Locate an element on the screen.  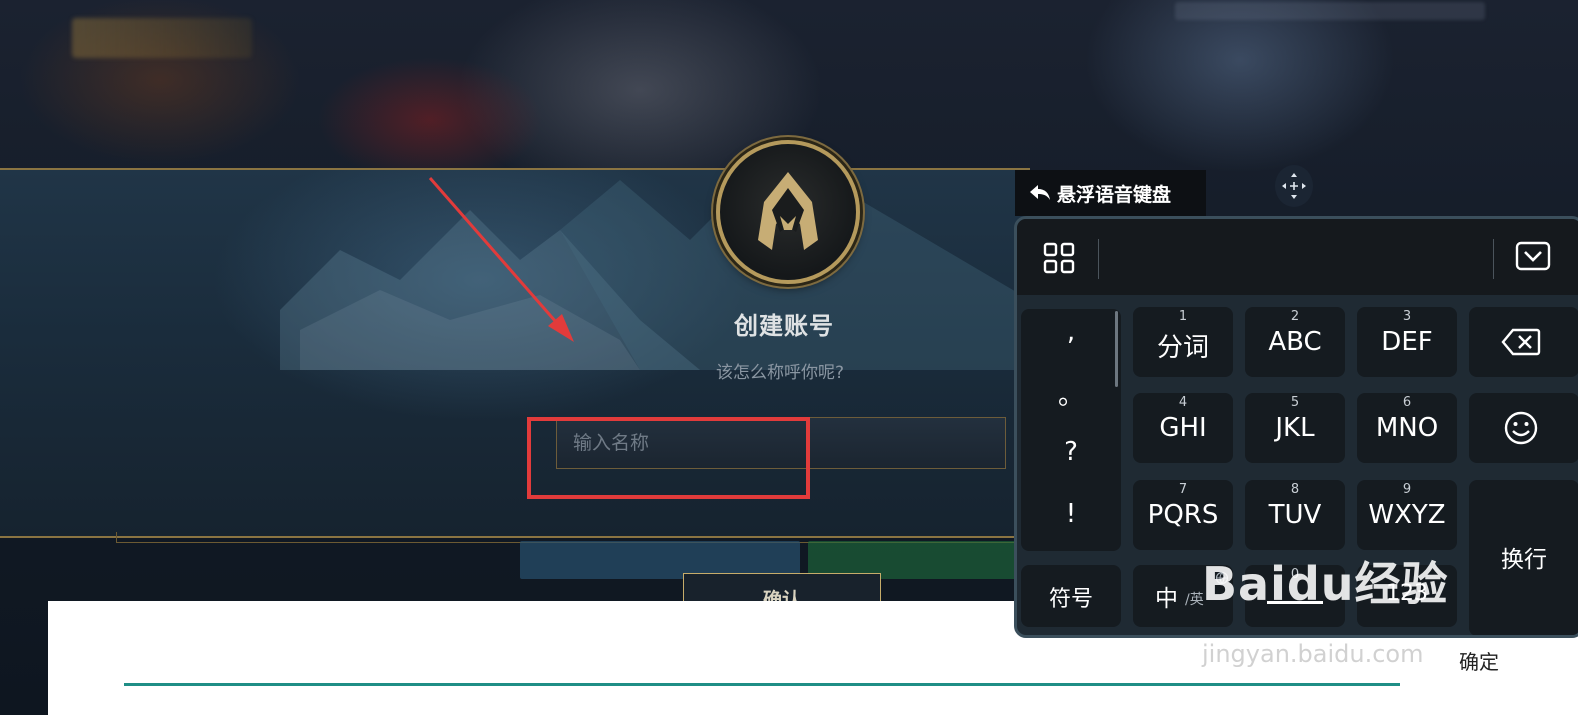
key-1: 1 分词 is located at coordinates (1183, 342).